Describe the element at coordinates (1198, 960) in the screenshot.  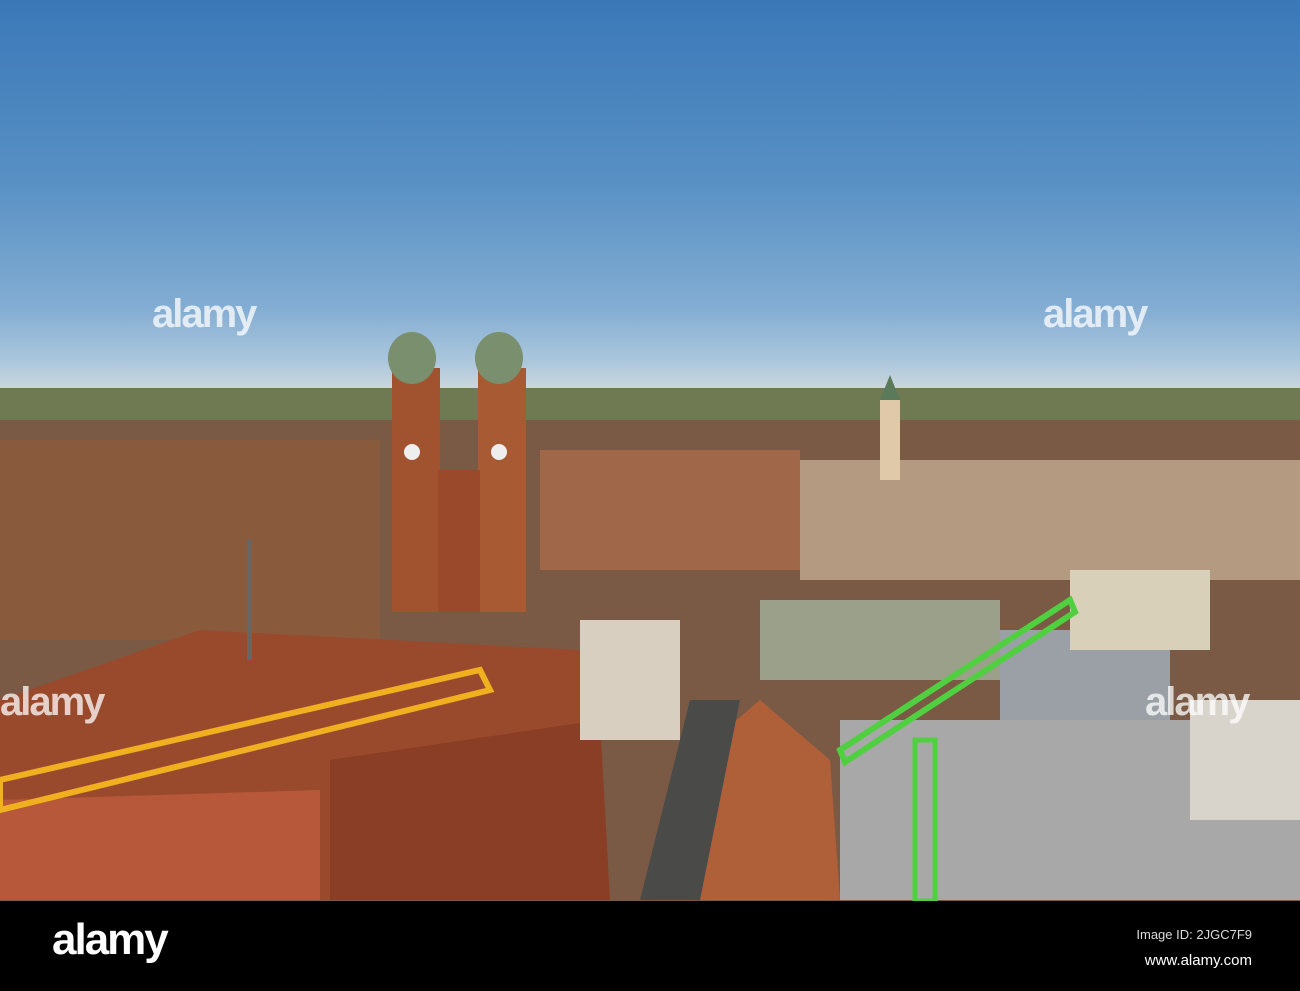
I see `site-url: www.alamy.com` at that location.